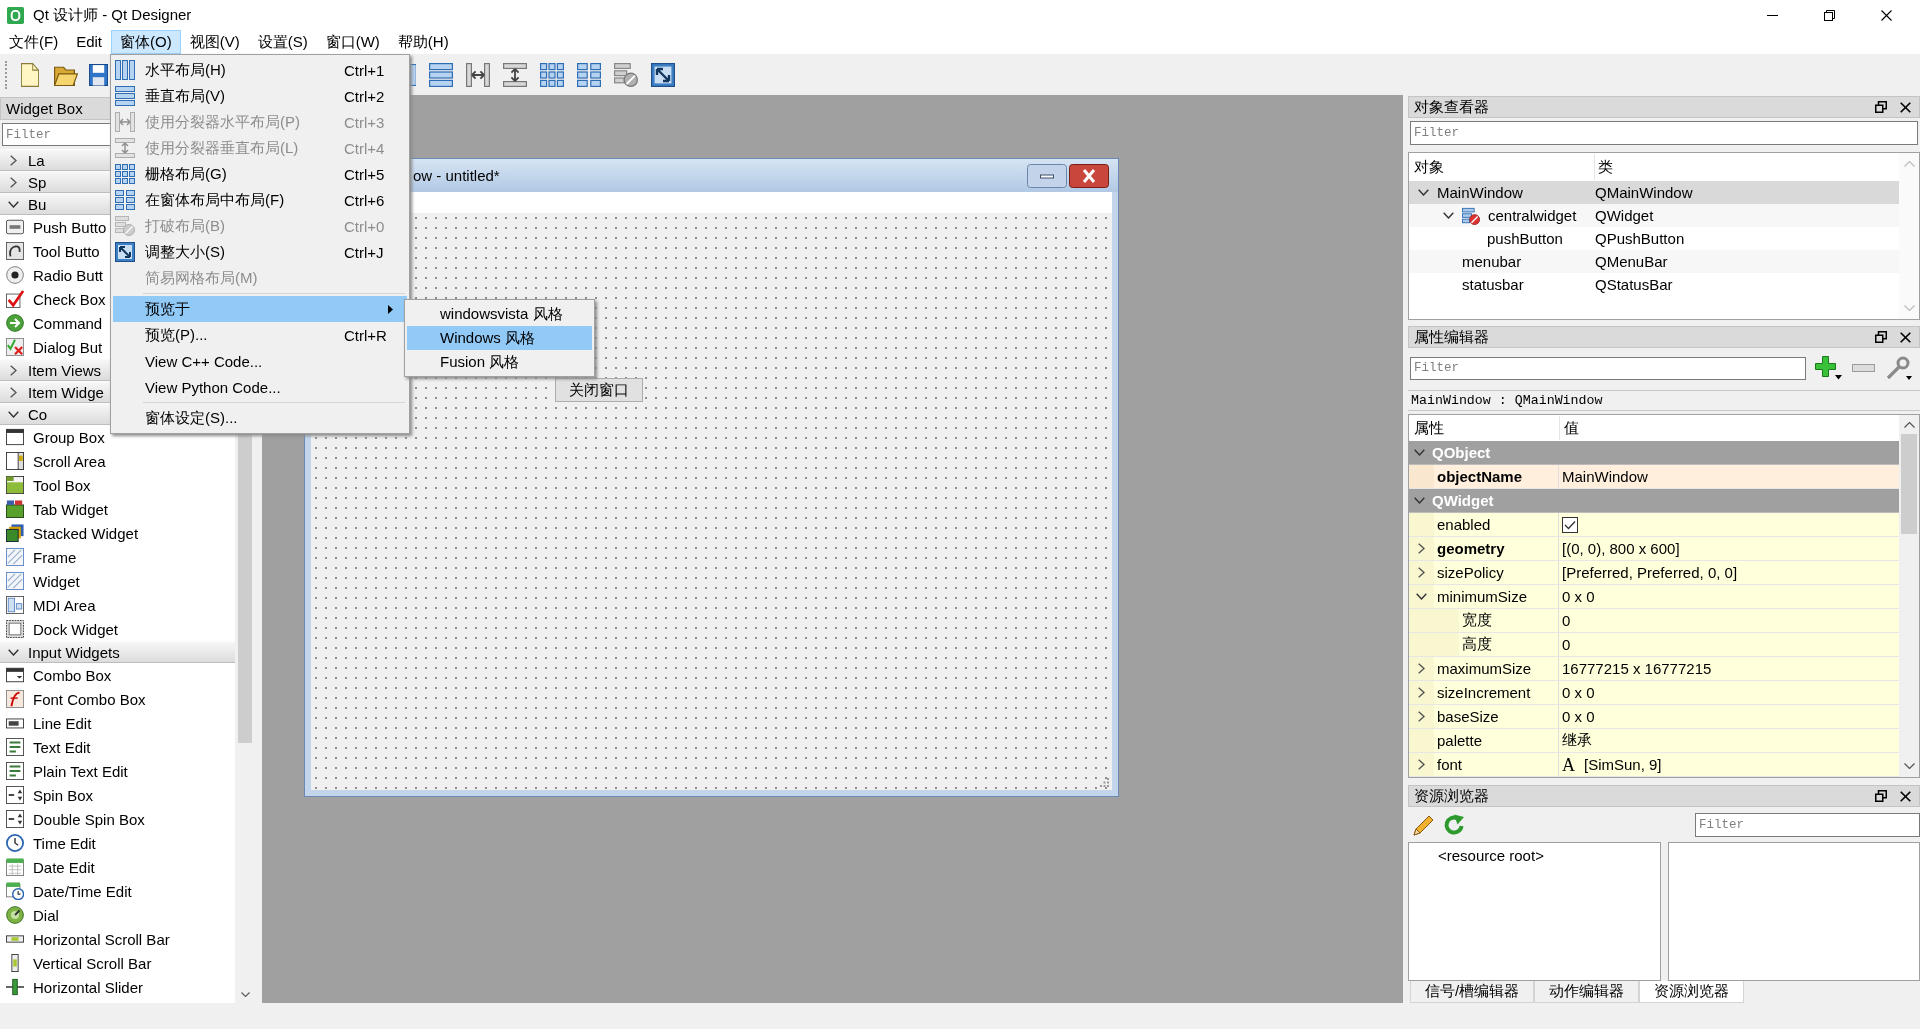  I want to click on object-class-label: MainWindow : QMainWindow, so click(1664, 400).